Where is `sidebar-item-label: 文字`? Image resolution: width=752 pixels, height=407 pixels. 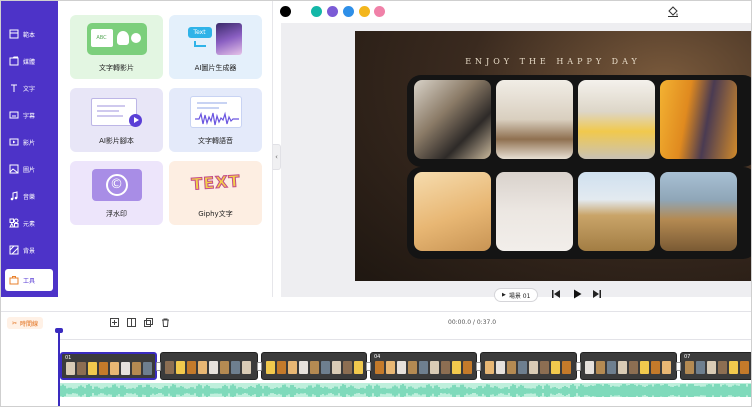
sidebar-item-label: 文字 is located at coordinates (29, 89).